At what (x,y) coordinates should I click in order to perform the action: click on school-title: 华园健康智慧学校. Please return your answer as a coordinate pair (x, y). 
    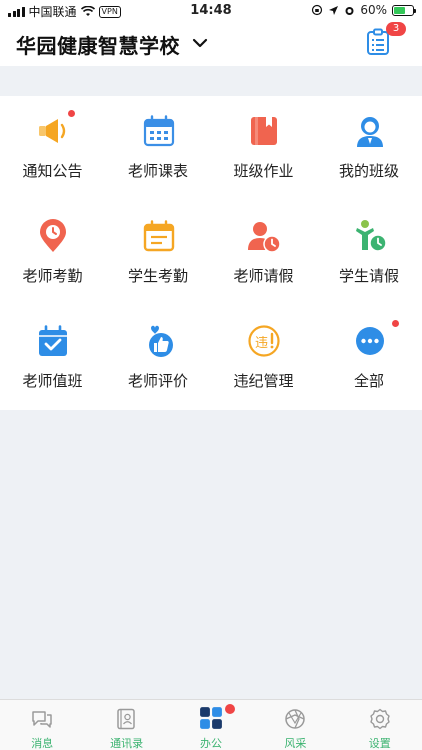
    Looking at the image, I should click on (98, 44).